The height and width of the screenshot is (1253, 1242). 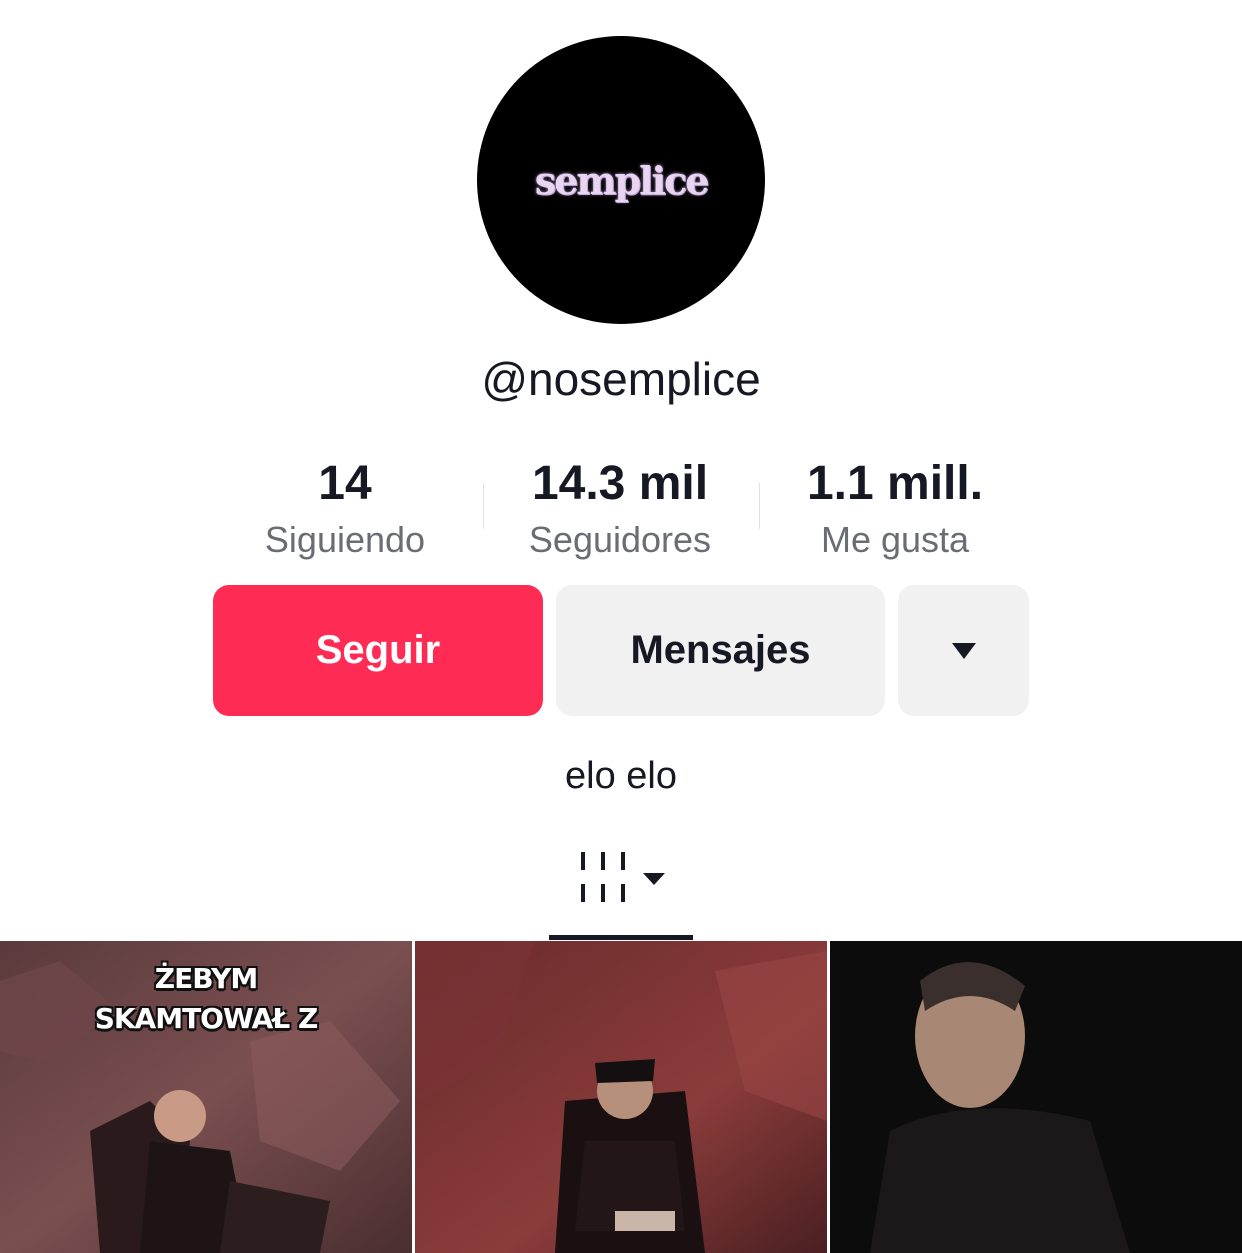 I want to click on stat-followers: 14.3 mil Seguidores, so click(x=620, y=511).